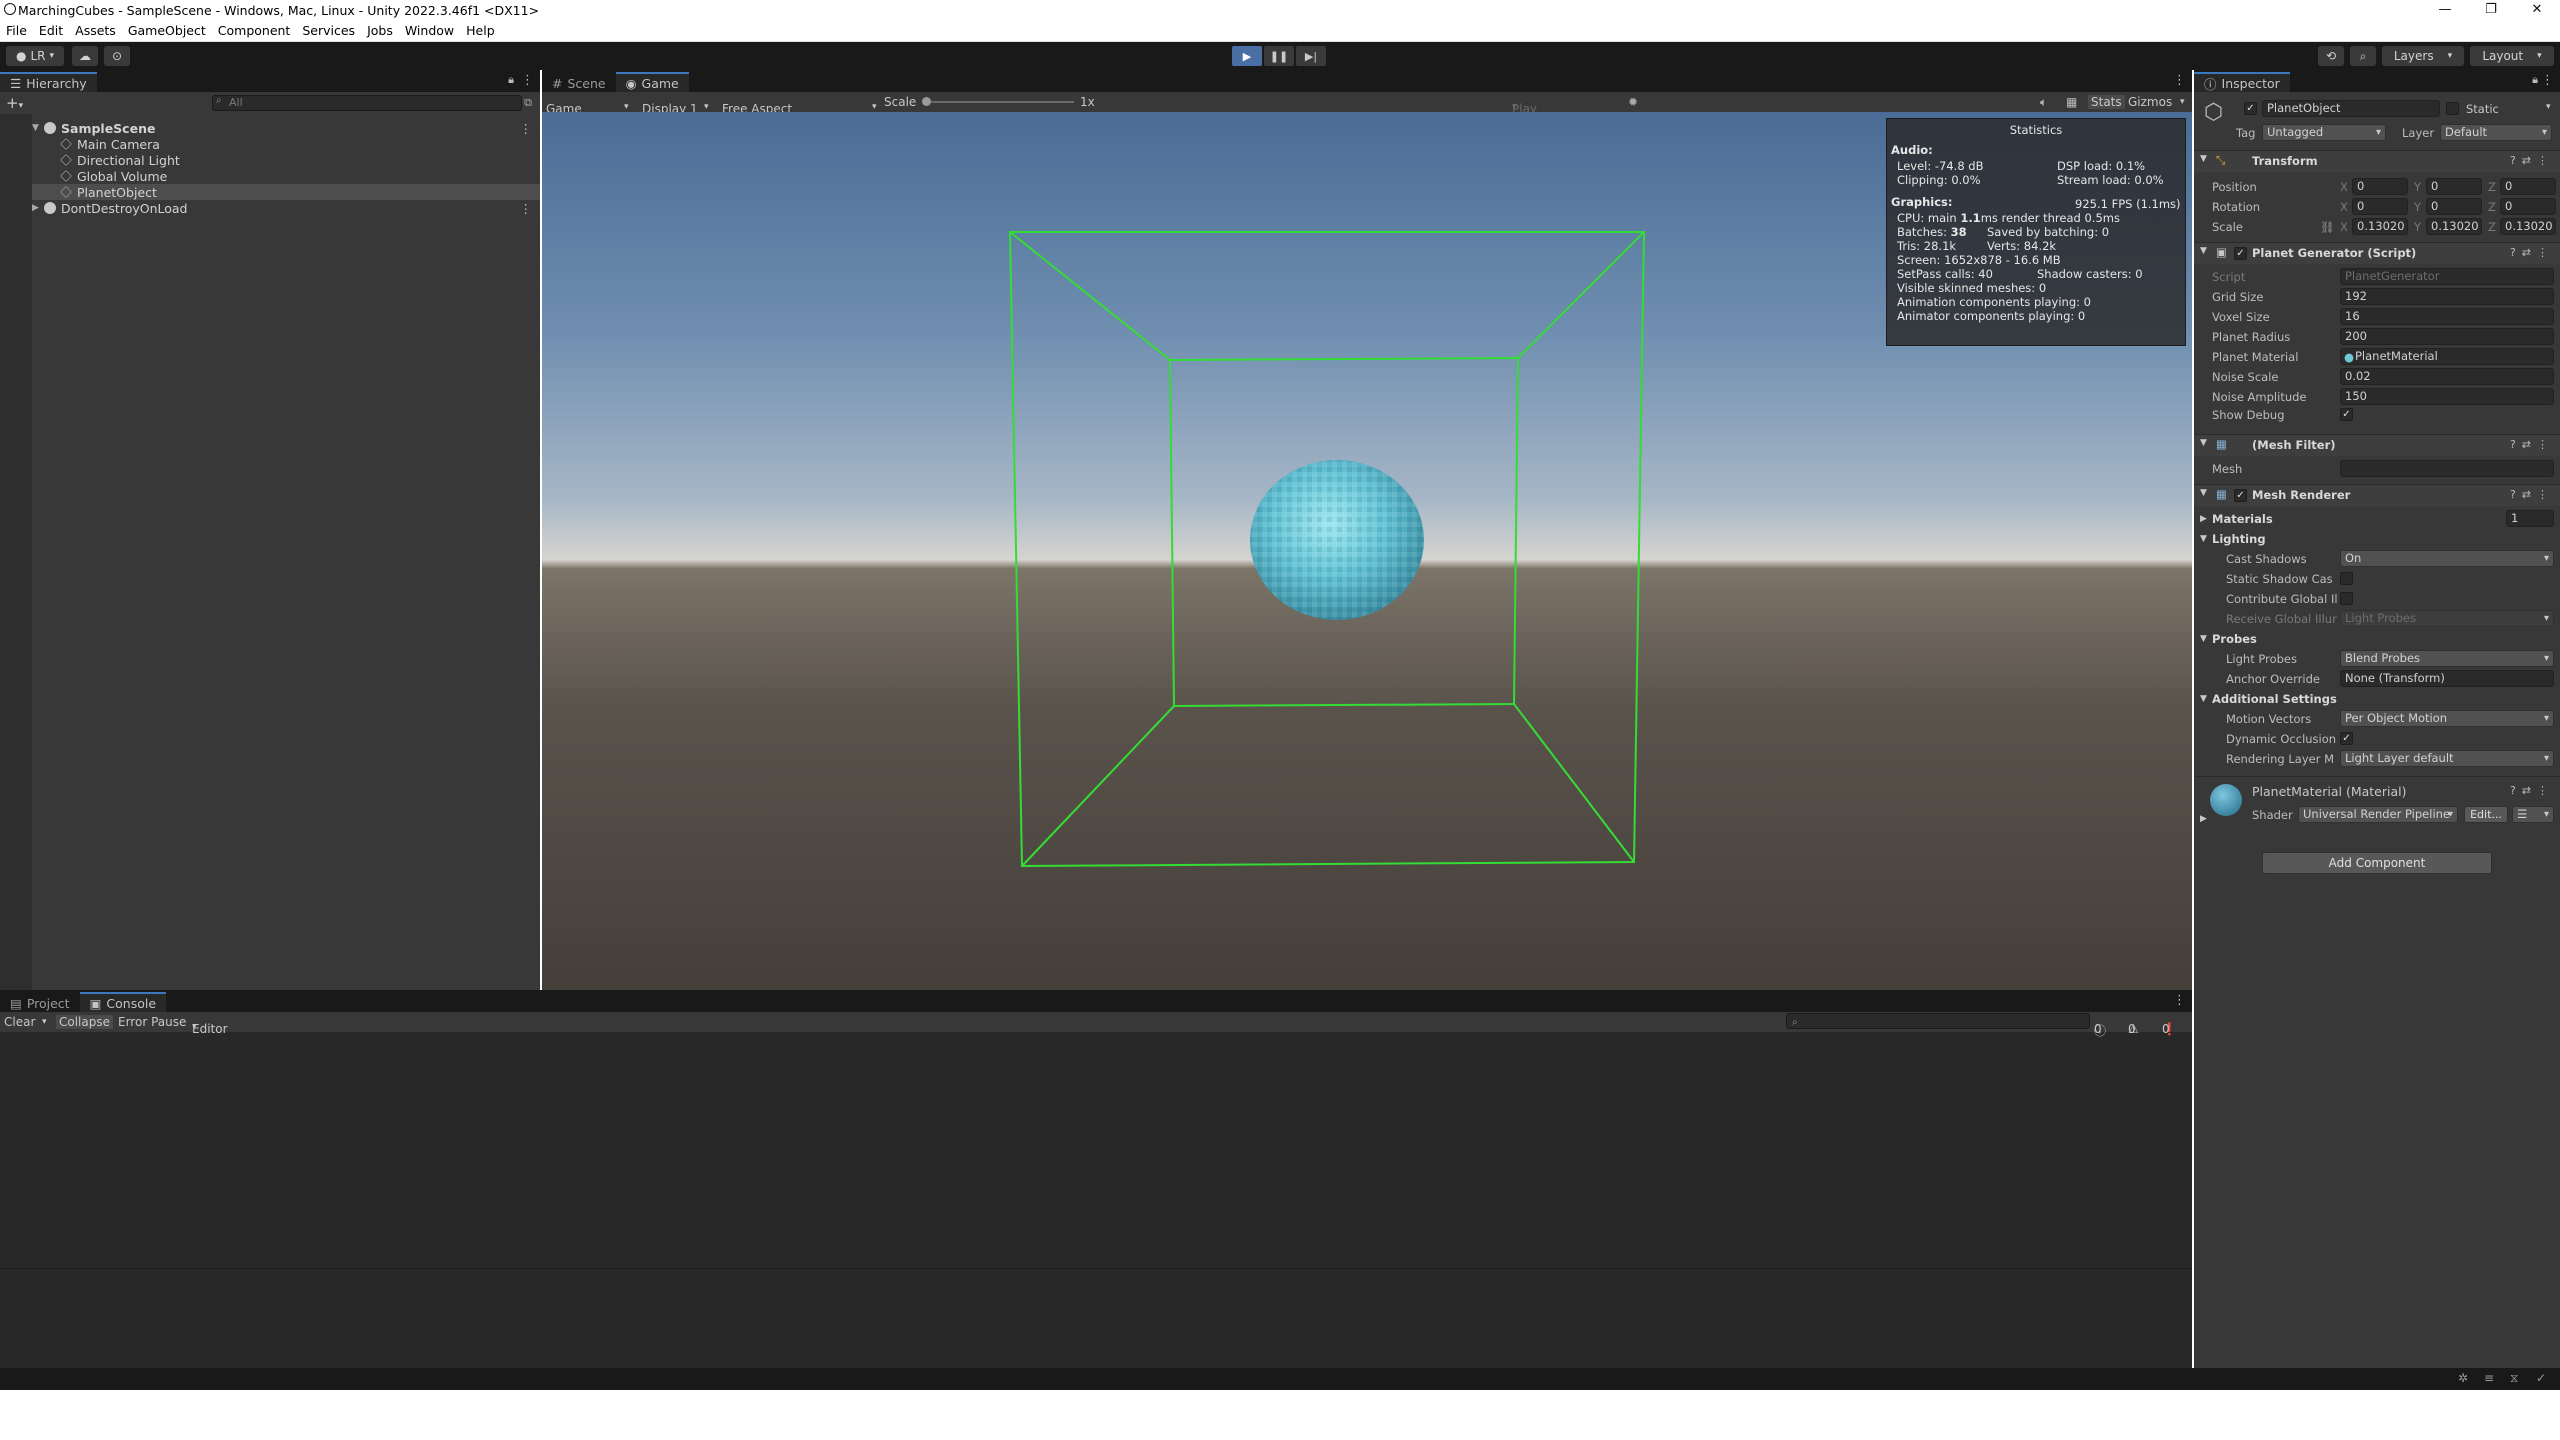 The width and height of the screenshot is (2560, 1440). Describe the element at coordinates (328, 30) in the screenshot. I see `menu-services: Services` at that location.